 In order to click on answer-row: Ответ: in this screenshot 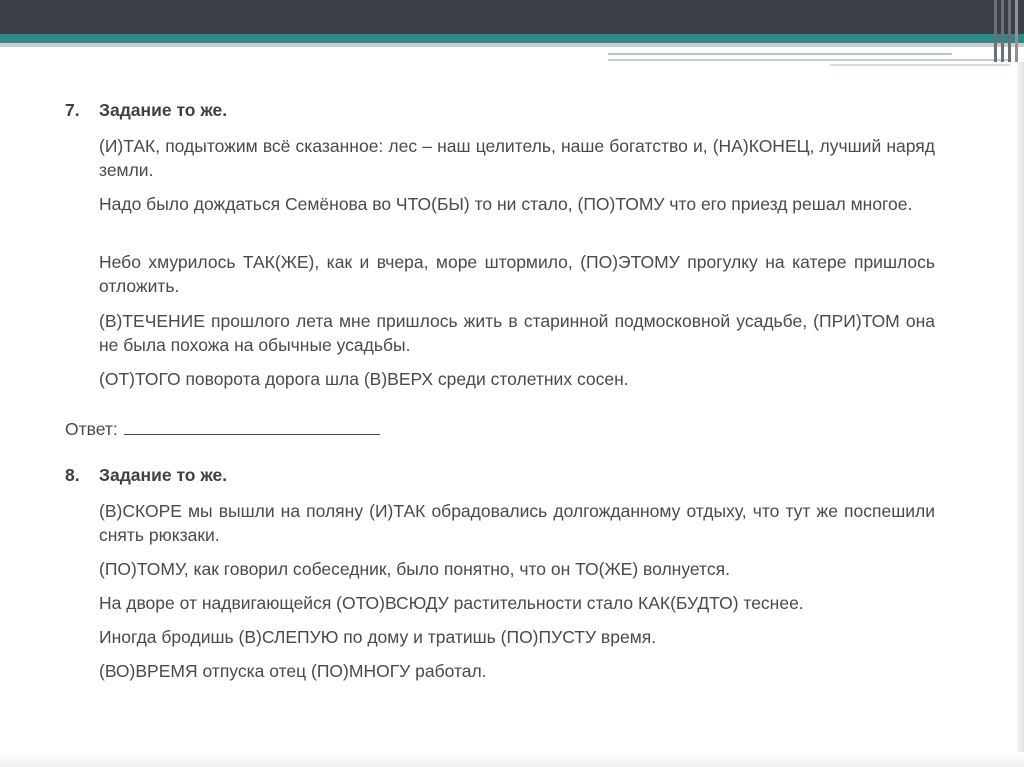, I will do `click(222, 429)`.